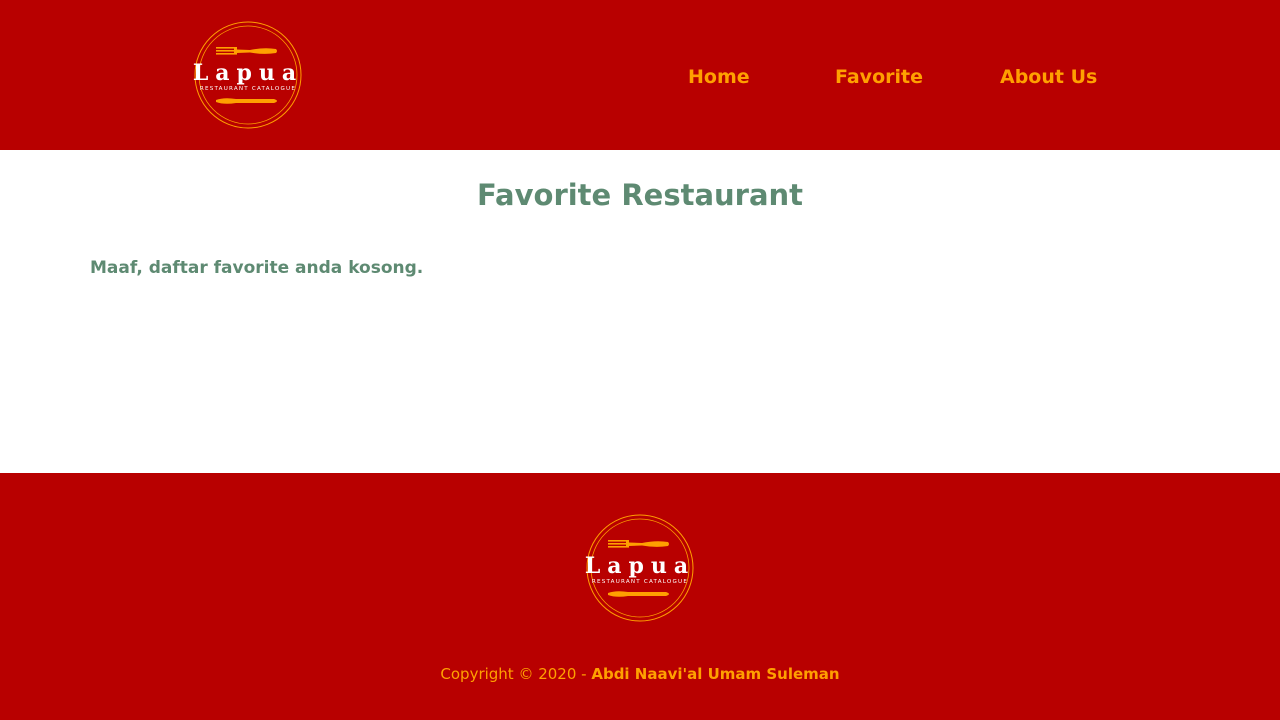 The width and height of the screenshot is (1280, 720). Describe the element at coordinates (257, 268) in the screenshot. I see `empty-favorites-message: Maaf, daftar favorite anda kosong.` at that location.